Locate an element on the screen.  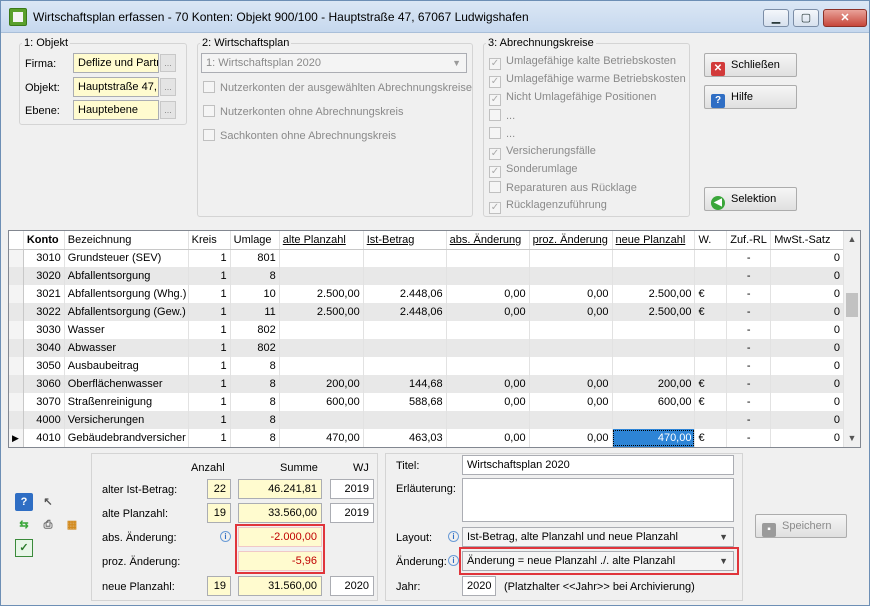
titel-input: Wirtschaftsplan 2020 is located at coordinates (598, 465).